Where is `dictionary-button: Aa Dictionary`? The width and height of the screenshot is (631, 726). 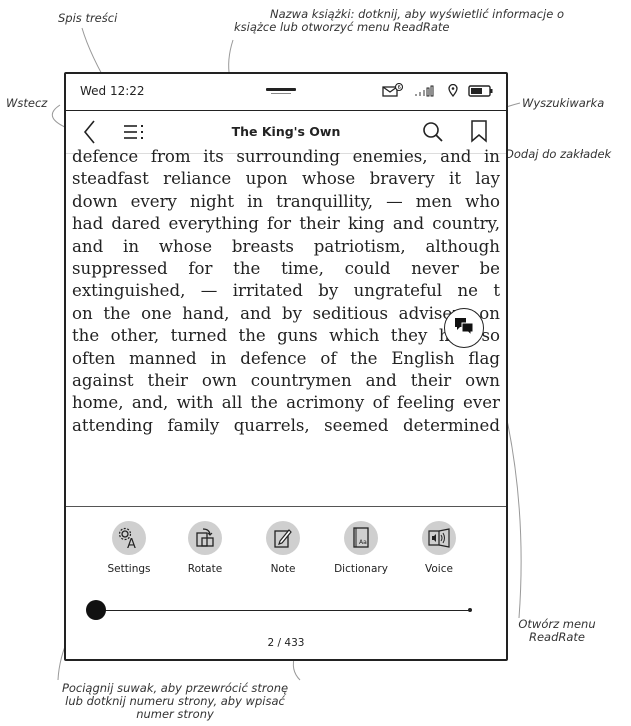 dictionary-button: Aa Dictionary is located at coordinates (361, 548).